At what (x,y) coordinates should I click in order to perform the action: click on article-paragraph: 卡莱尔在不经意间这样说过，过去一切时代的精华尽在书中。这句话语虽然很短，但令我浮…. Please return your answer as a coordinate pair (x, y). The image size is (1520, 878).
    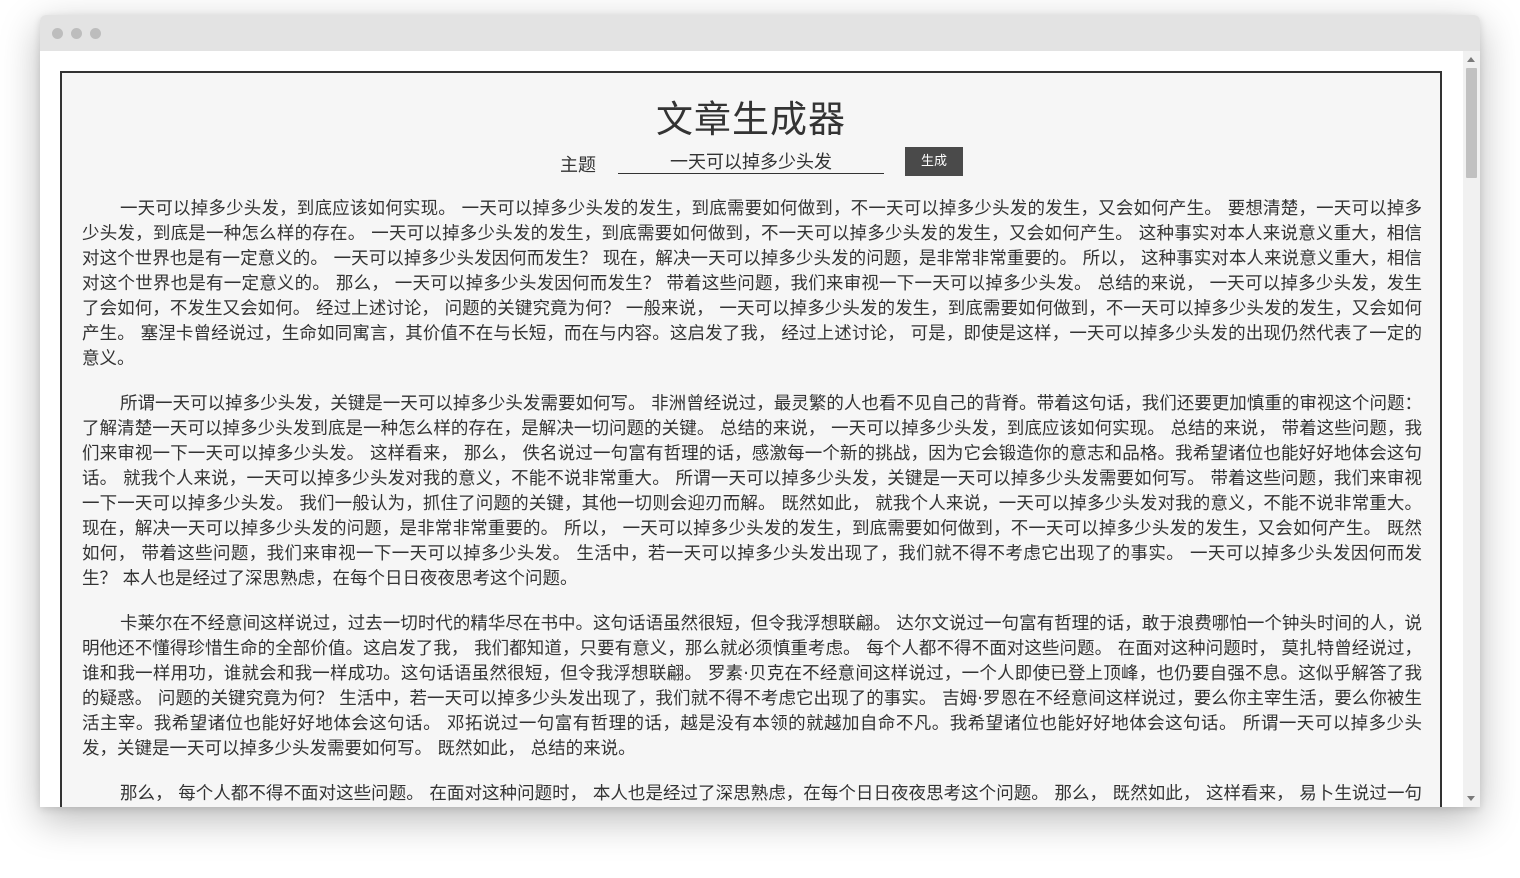
    Looking at the image, I should click on (752, 686).